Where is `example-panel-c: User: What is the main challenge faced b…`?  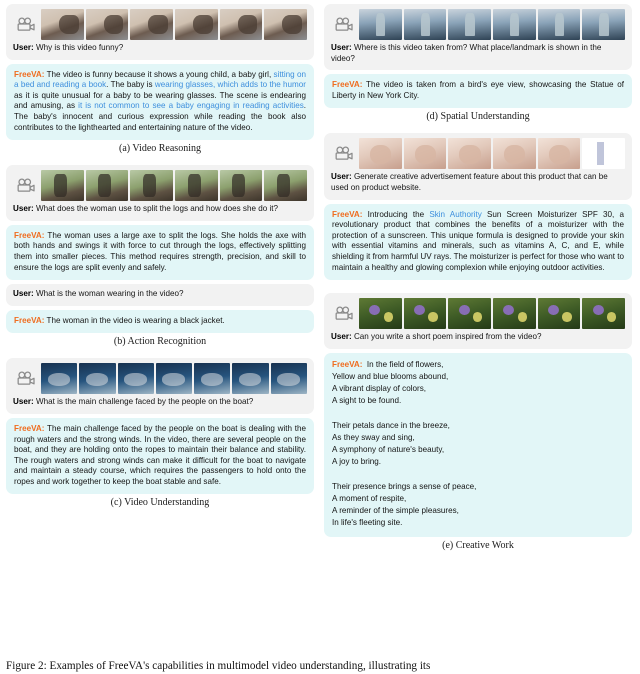
example-panel-c: User: What is the main challenge faced b… is located at coordinates (160, 436).